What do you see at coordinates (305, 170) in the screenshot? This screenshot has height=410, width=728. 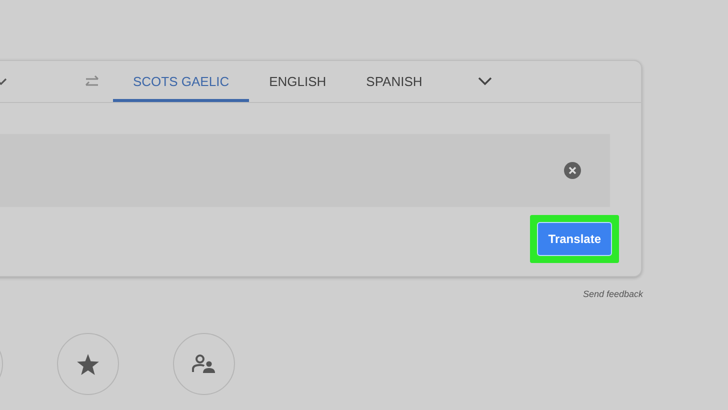 I see `source-text-field` at bounding box center [305, 170].